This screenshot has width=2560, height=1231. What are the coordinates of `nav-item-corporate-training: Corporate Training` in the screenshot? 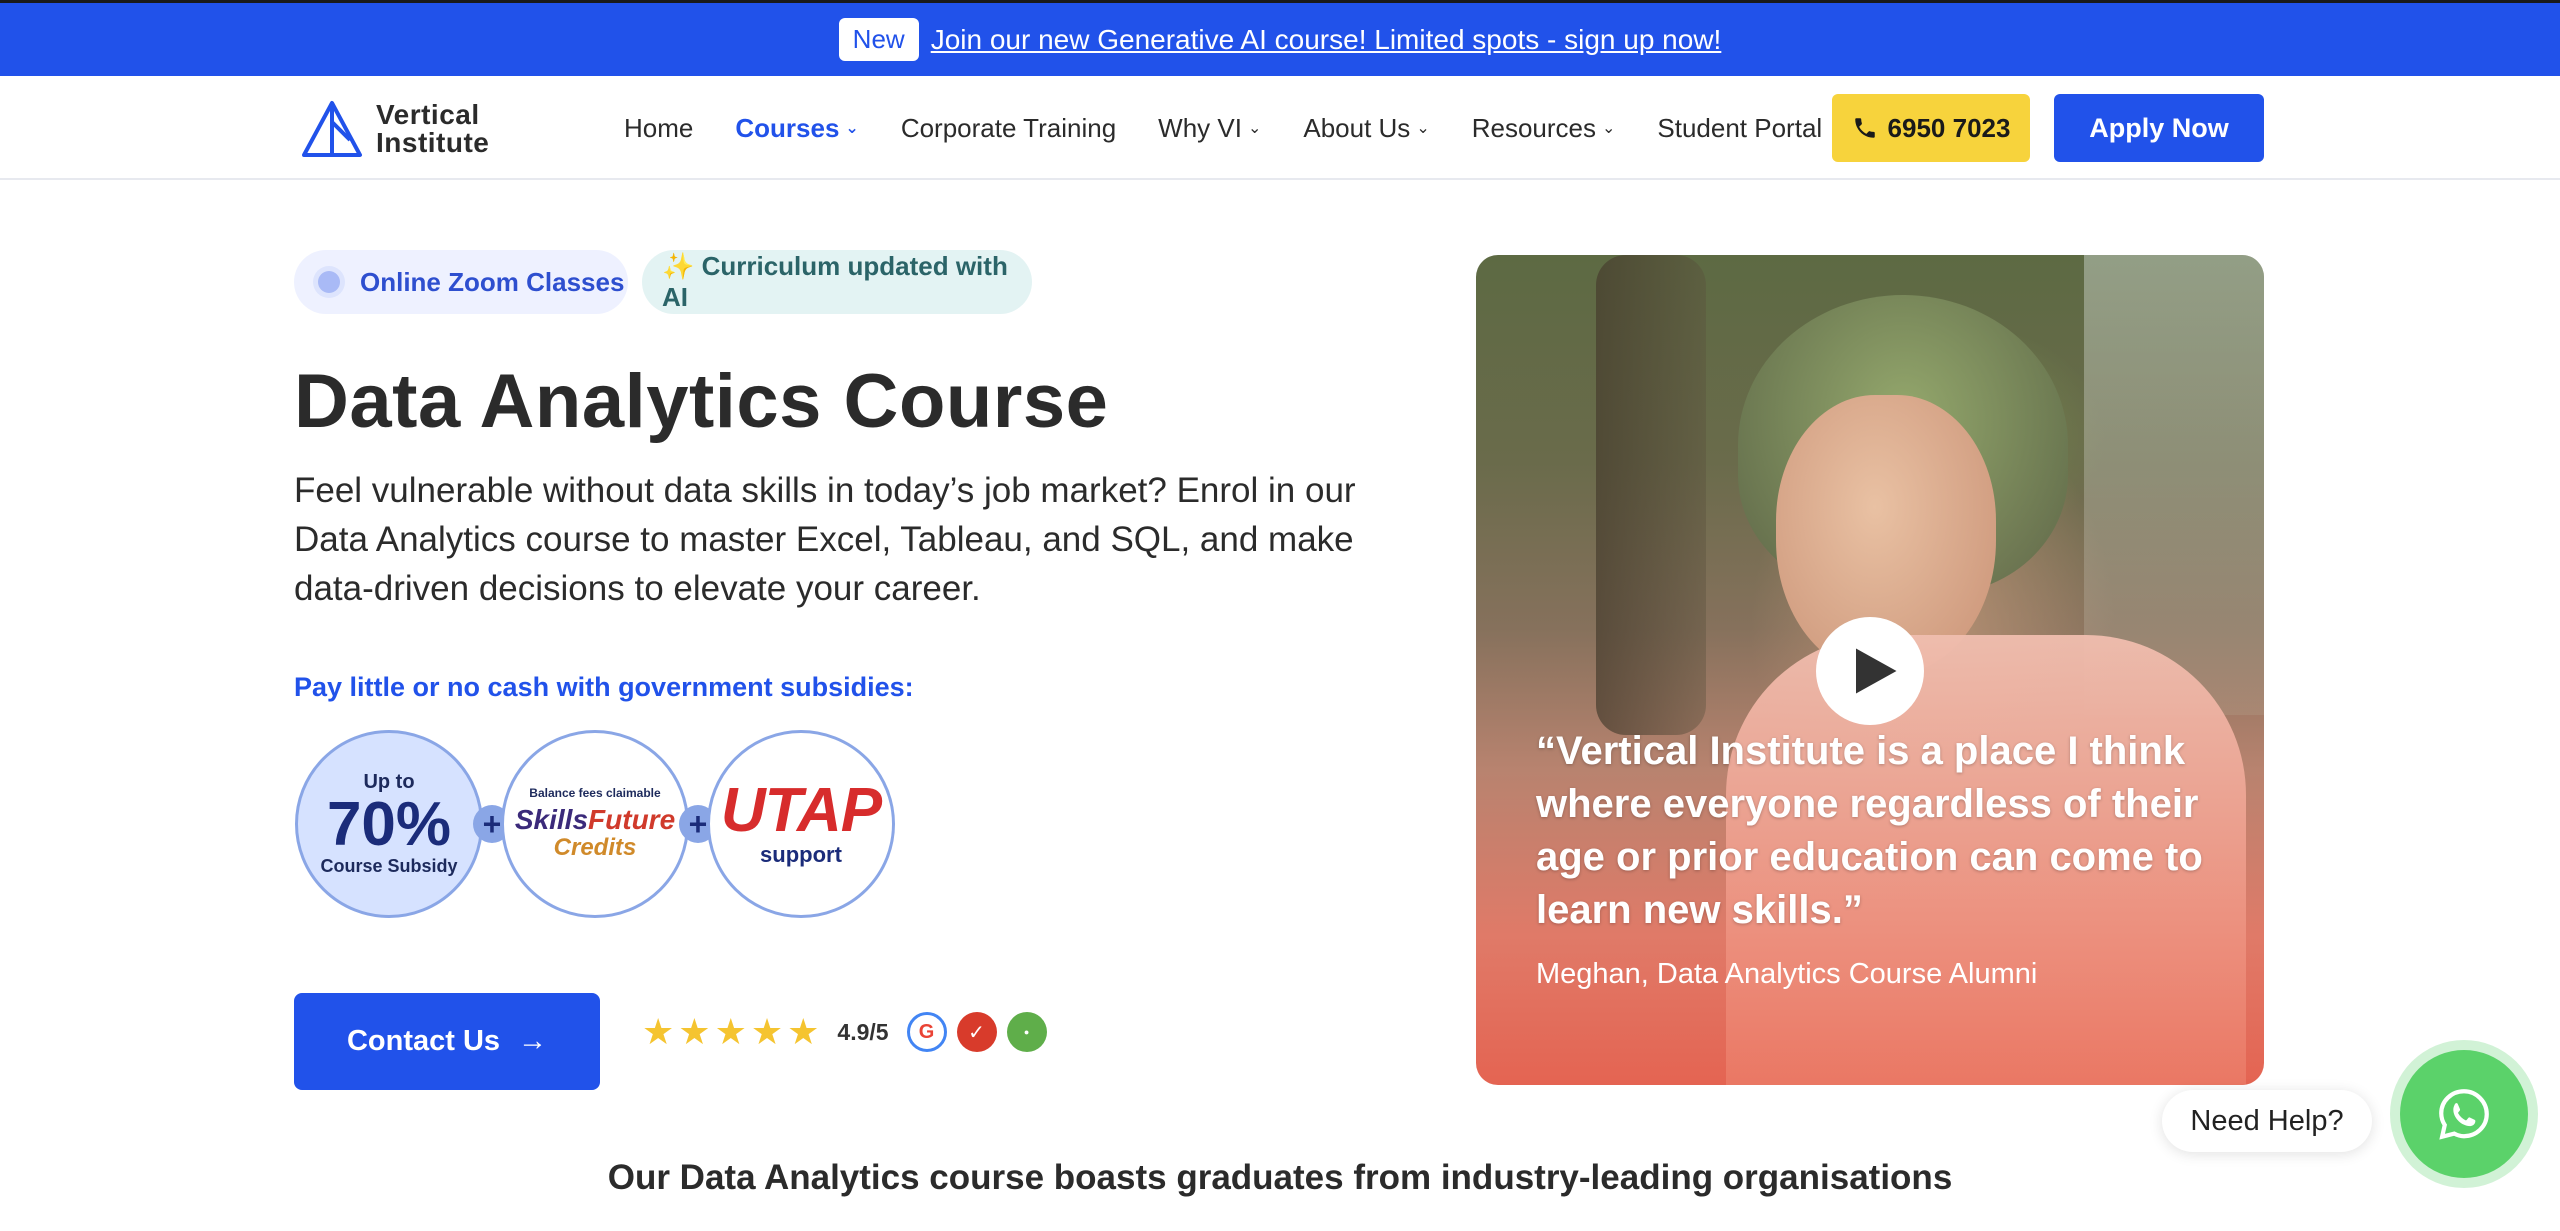 It's located at (1008, 128).